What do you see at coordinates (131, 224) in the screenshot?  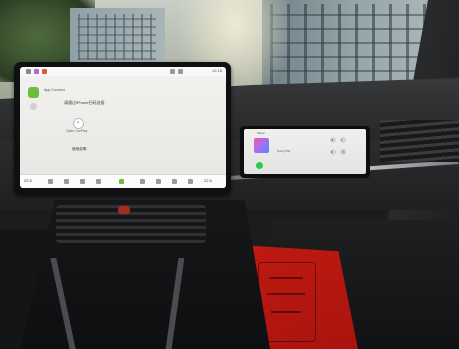 I see `center-air-vent` at bounding box center [131, 224].